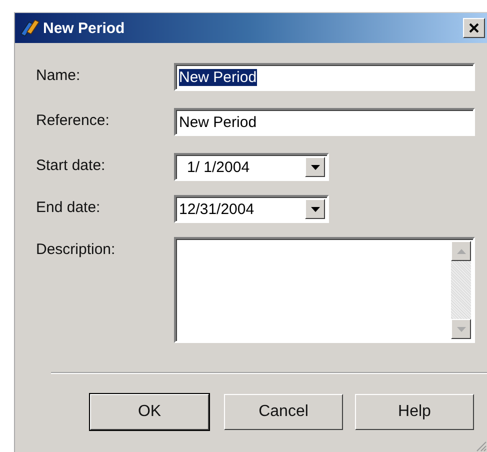 This screenshot has height=452, width=487. Describe the element at coordinates (71, 165) in the screenshot. I see `field-label: Start date:` at that location.